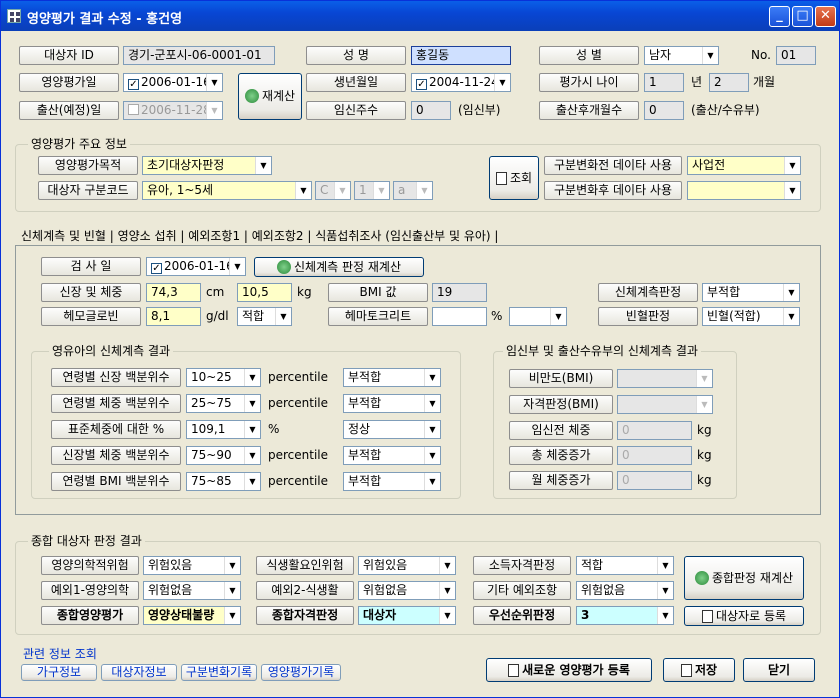 This screenshot has width=840, height=698. What do you see at coordinates (284, 267) in the screenshot?
I see `refresh-icon` at bounding box center [284, 267].